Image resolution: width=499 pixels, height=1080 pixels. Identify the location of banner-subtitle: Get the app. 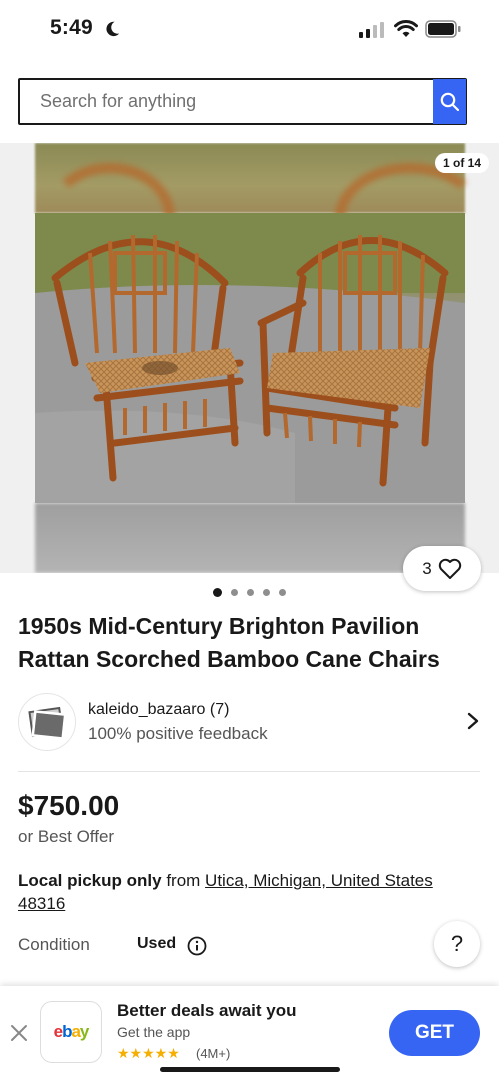
(154, 1032).